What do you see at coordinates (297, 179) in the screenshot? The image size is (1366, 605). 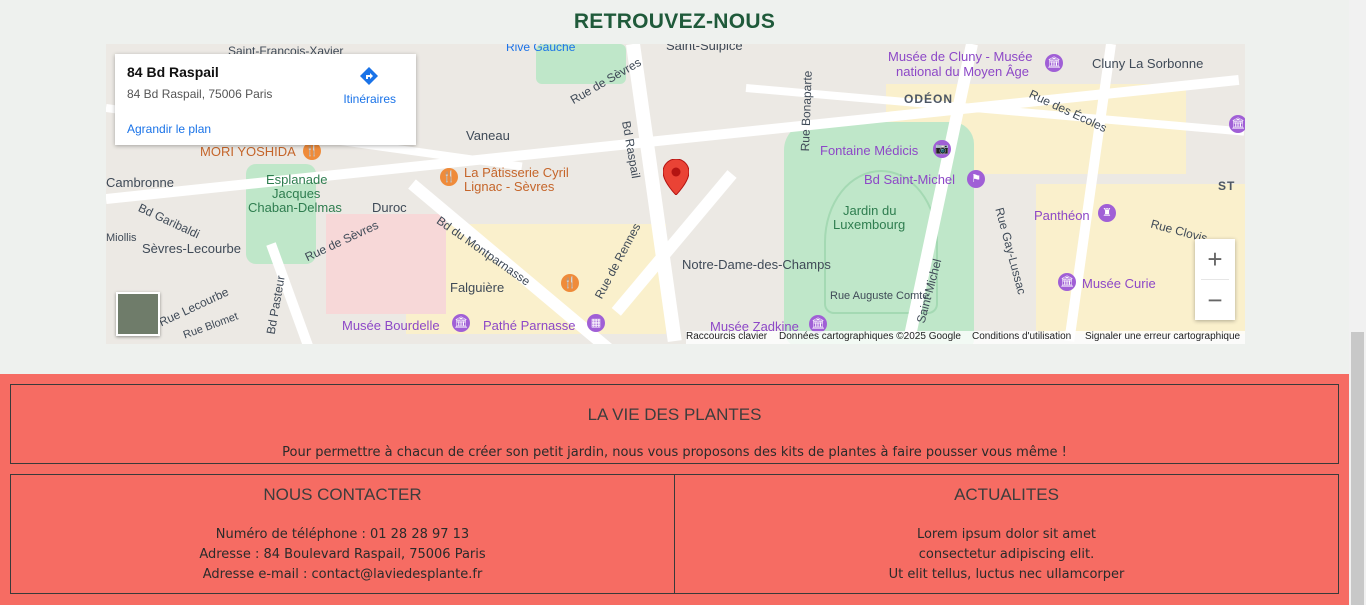 I see `map-label: Esplanade` at bounding box center [297, 179].